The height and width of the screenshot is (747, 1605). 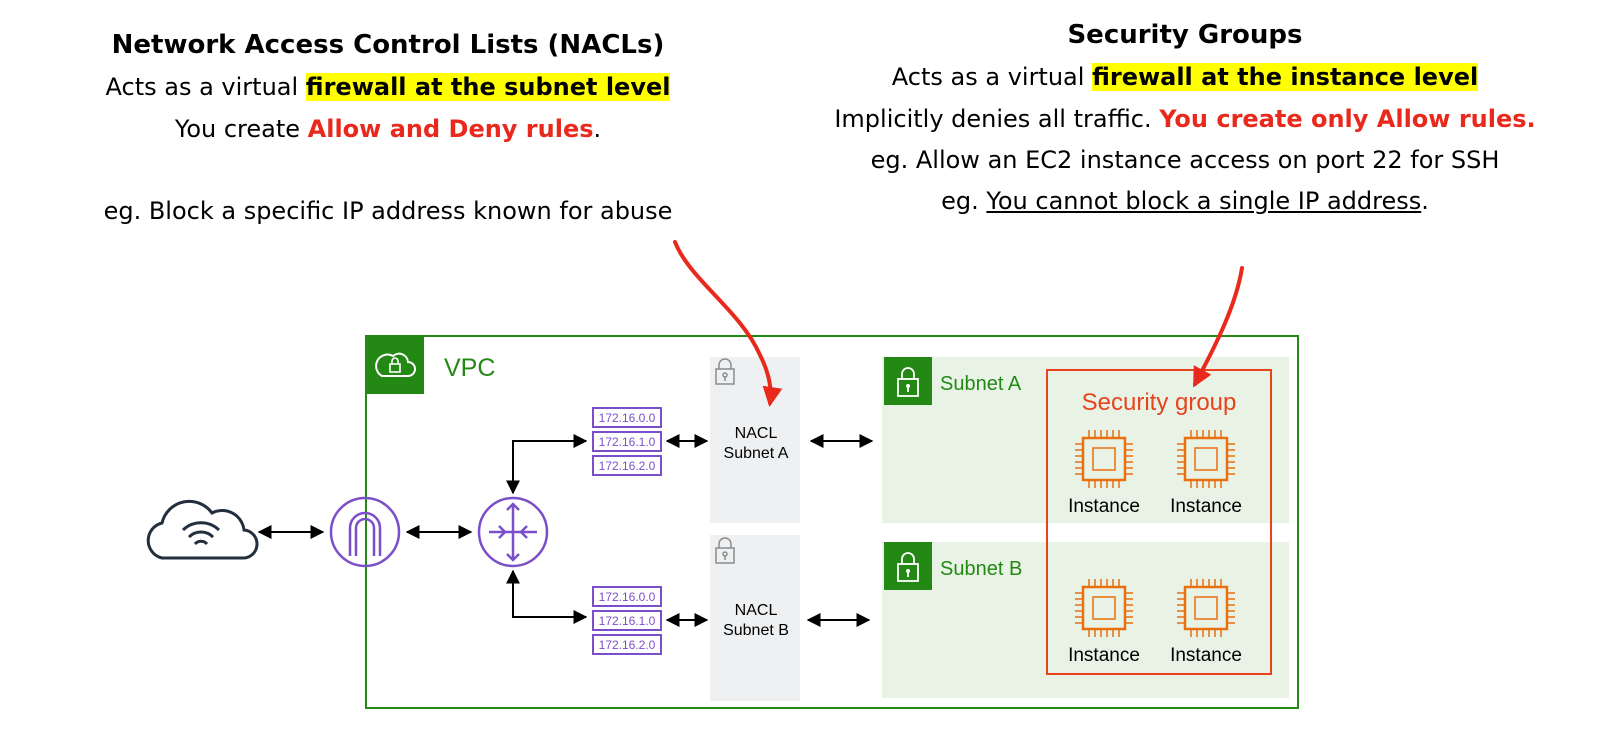 What do you see at coordinates (908, 381) in the screenshot?
I see `subnet-a-lock-icon` at bounding box center [908, 381].